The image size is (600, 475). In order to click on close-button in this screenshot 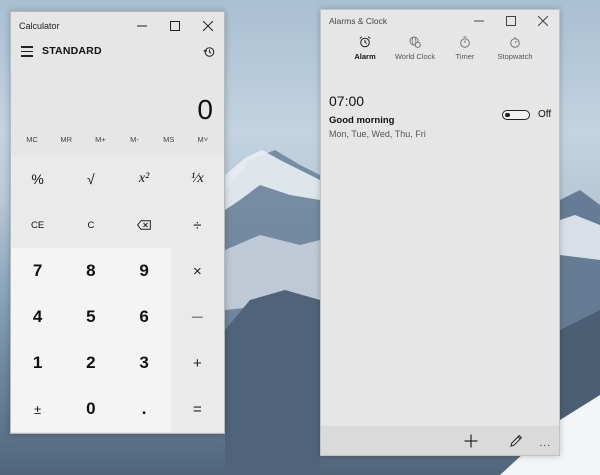, I will do `click(207, 26)`.